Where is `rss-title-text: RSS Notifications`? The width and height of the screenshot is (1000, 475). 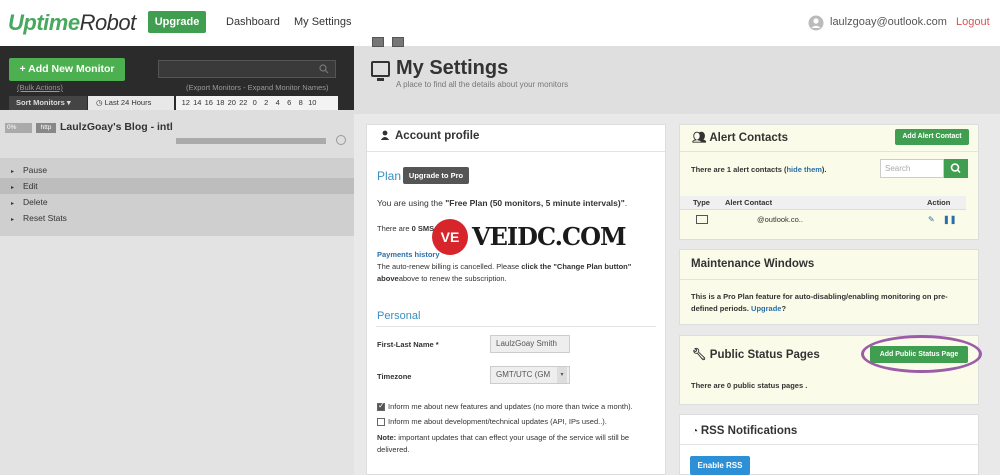 rss-title-text: RSS Notifications is located at coordinates (749, 431).